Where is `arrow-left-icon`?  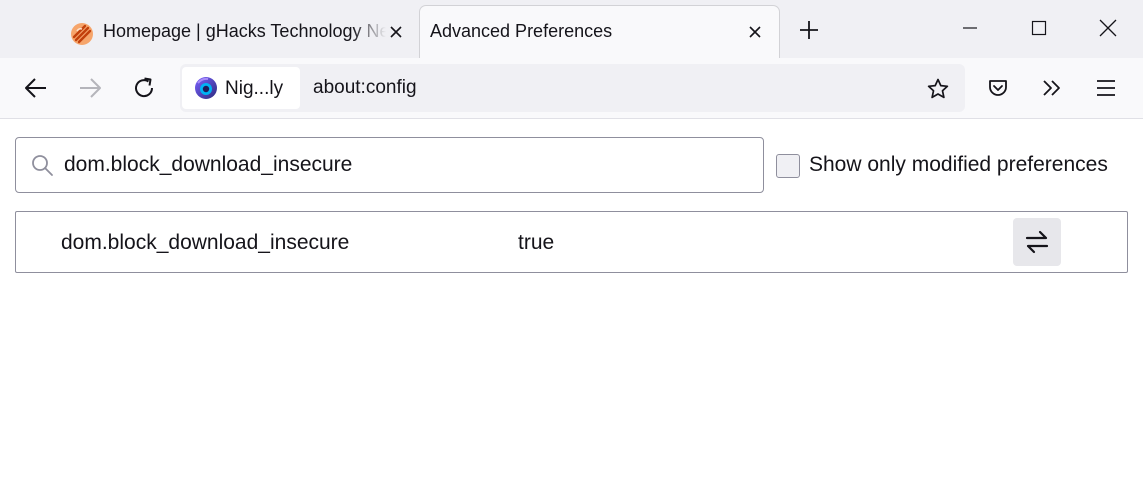 arrow-left-icon is located at coordinates (35, 88).